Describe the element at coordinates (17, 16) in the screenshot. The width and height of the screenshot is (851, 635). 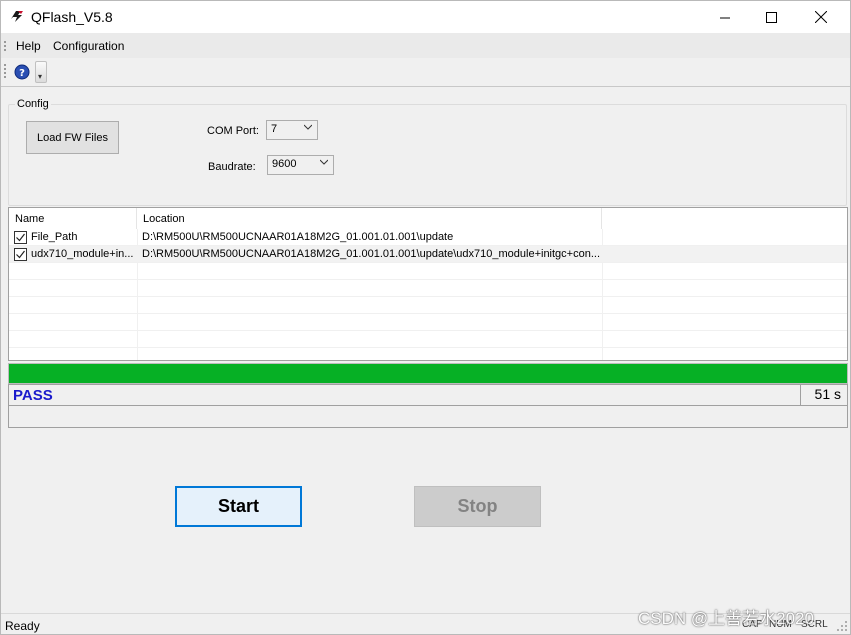
I see `qflash-logo-icon` at that location.